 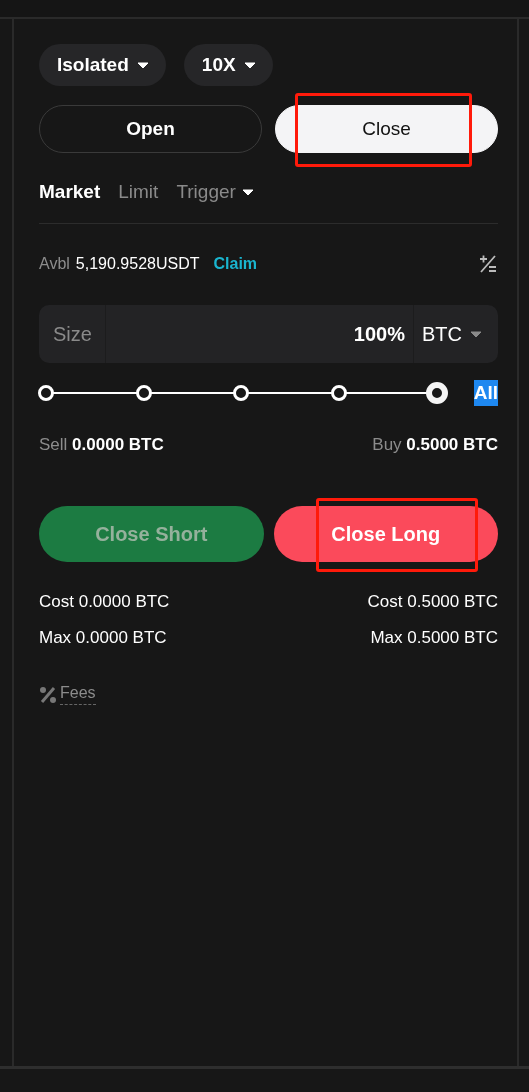 What do you see at coordinates (138, 192) in the screenshot?
I see `order-type-tab: Limit` at bounding box center [138, 192].